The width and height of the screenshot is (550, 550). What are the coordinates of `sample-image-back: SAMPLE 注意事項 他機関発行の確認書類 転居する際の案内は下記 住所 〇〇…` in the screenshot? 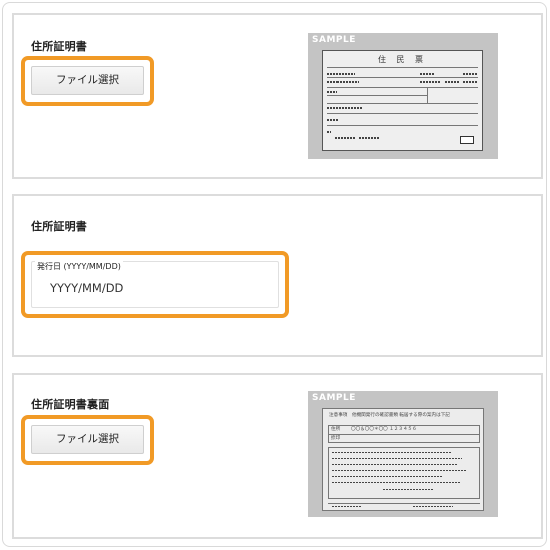 It's located at (403, 454).